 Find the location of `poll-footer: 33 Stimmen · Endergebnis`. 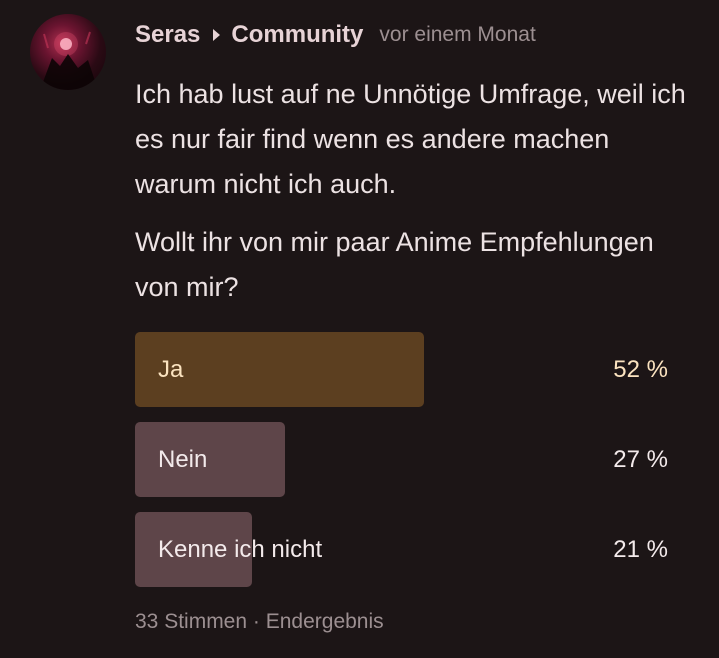

poll-footer: 33 Stimmen · Endergebnis is located at coordinates (259, 622).